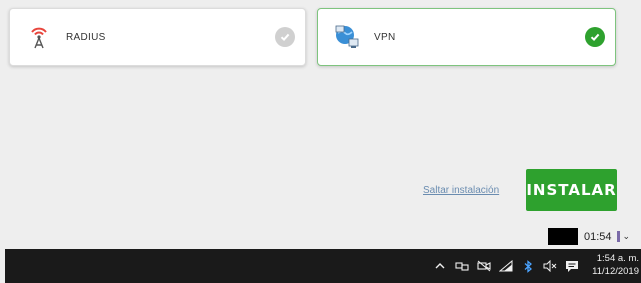 The height and width of the screenshot is (283, 641). I want to click on clock-date: 11/12/2019, so click(615, 271).